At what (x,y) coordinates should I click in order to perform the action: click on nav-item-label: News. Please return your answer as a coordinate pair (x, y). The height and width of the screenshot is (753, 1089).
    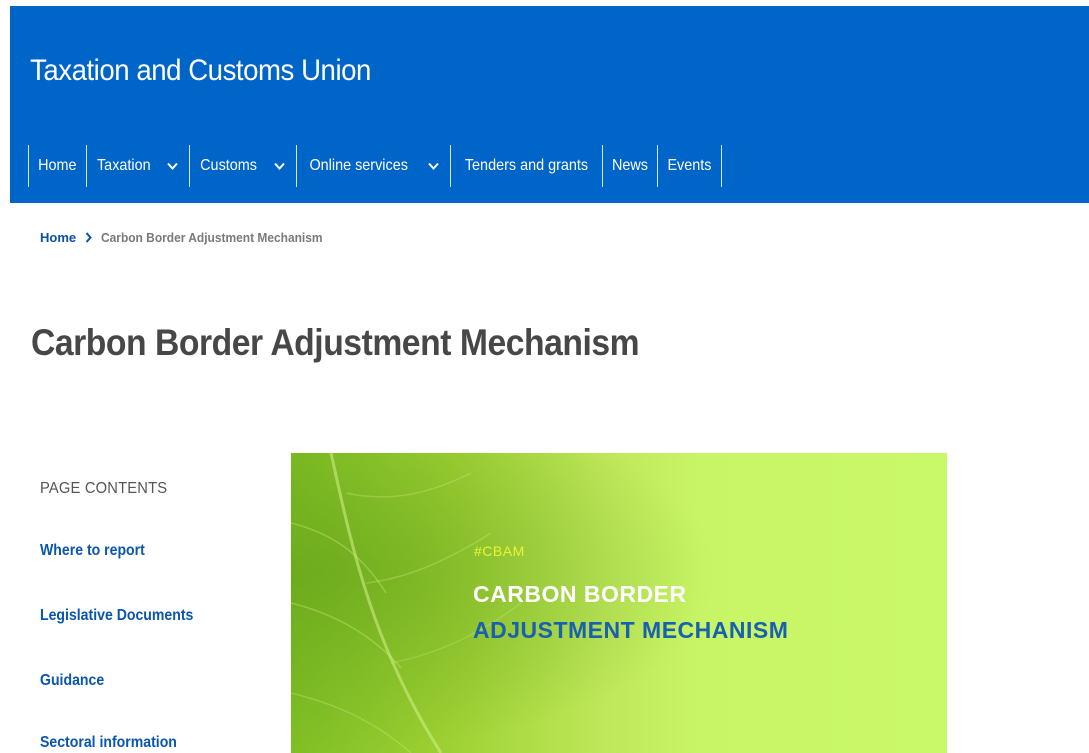
    Looking at the image, I should click on (629, 165).